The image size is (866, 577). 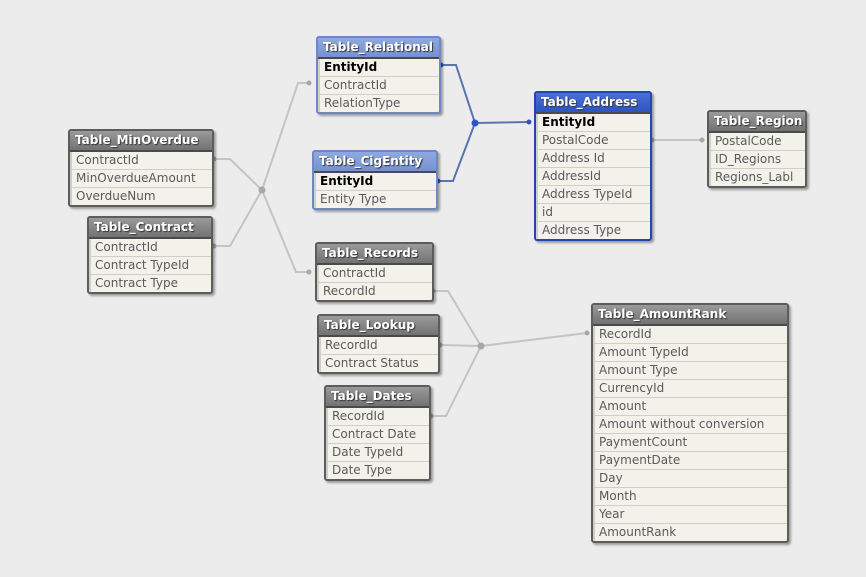 What do you see at coordinates (757, 177) in the screenshot?
I see `field-row: Regions_Labl` at bounding box center [757, 177].